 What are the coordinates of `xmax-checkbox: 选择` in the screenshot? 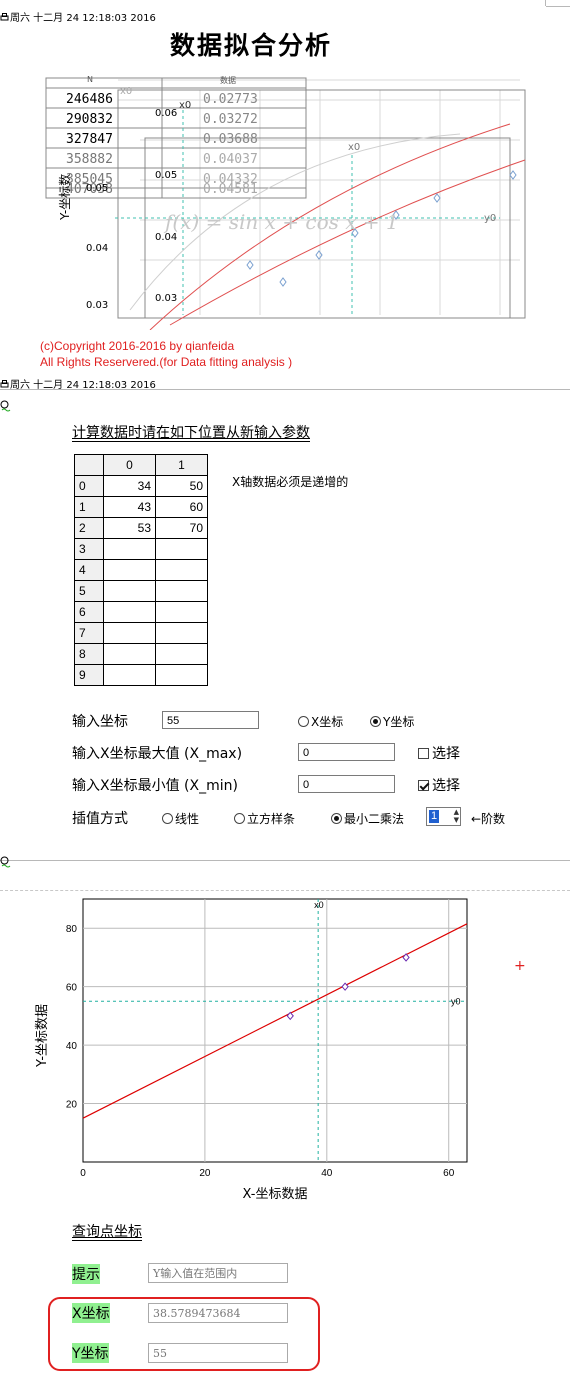 It's located at (439, 753).